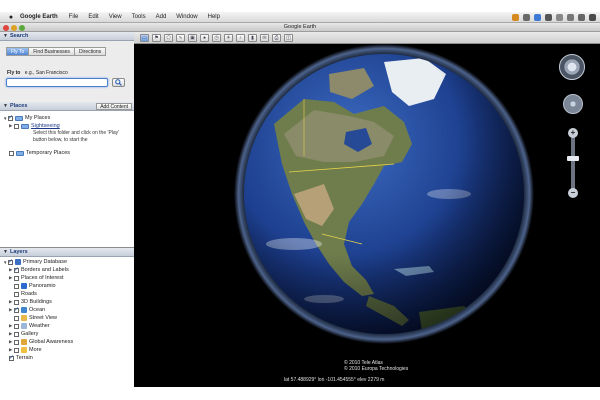  What do you see at coordinates (19, 36) in the screenshot?
I see `search-header-label: Search` at bounding box center [19, 36].